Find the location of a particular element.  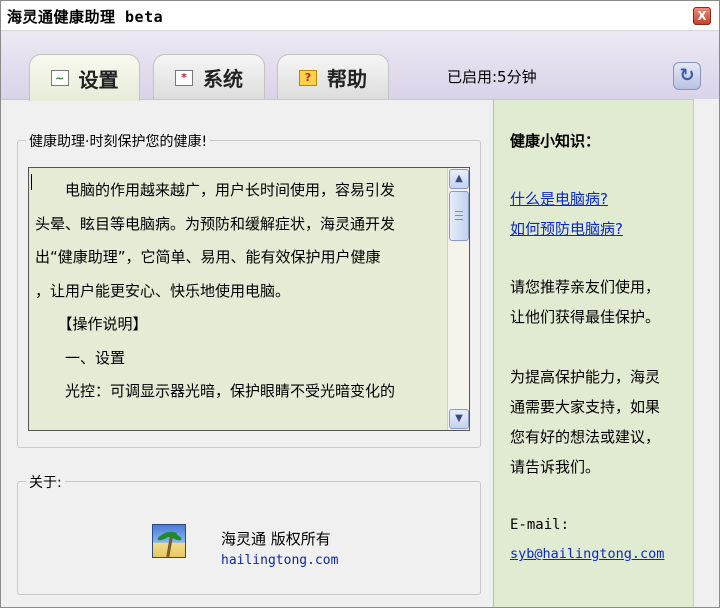

title-bar: 海灵通健康助理 beta X is located at coordinates (360, 16).